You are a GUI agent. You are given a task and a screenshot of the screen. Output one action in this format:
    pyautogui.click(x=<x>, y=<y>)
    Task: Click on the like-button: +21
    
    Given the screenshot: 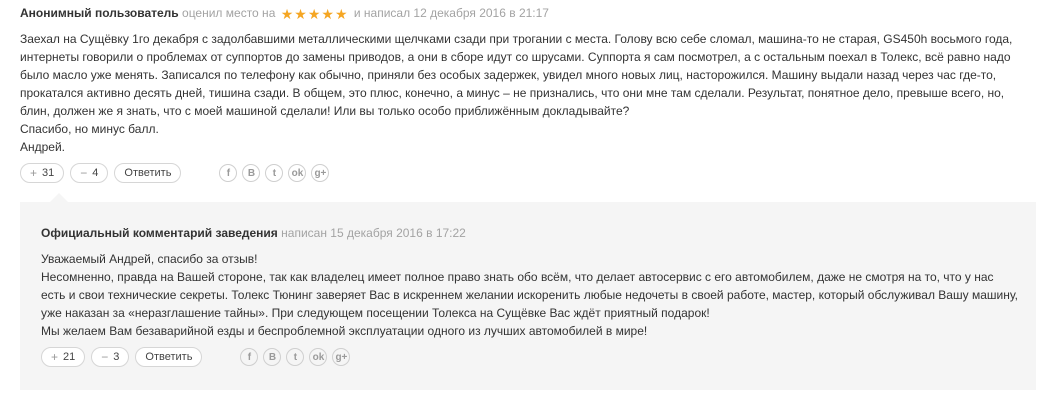 What is the action you would take?
    pyautogui.click(x=63, y=357)
    